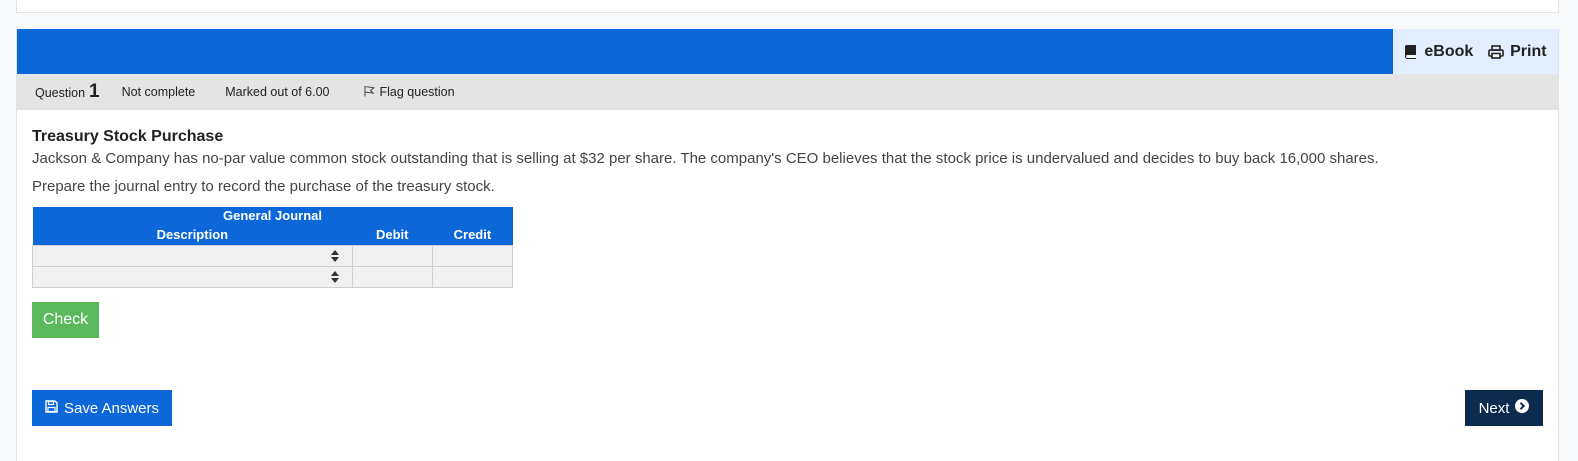 The image size is (1578, 461). I want to click on question-number: Question 1, so click(67, 92).